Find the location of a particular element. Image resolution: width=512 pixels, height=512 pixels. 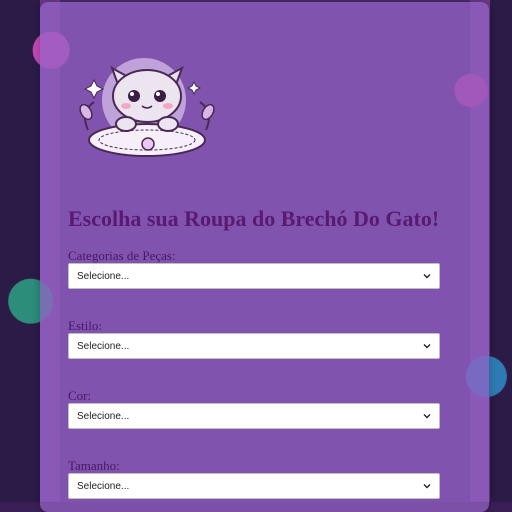

color-label: Cor: is located at coordinates (80, 395).